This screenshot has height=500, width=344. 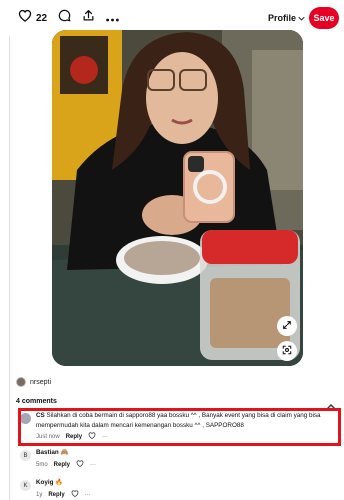 What do you see at coordinates (25, 18) in the screenshot?
I see `heart-icon` at bounding box center [25, 18].